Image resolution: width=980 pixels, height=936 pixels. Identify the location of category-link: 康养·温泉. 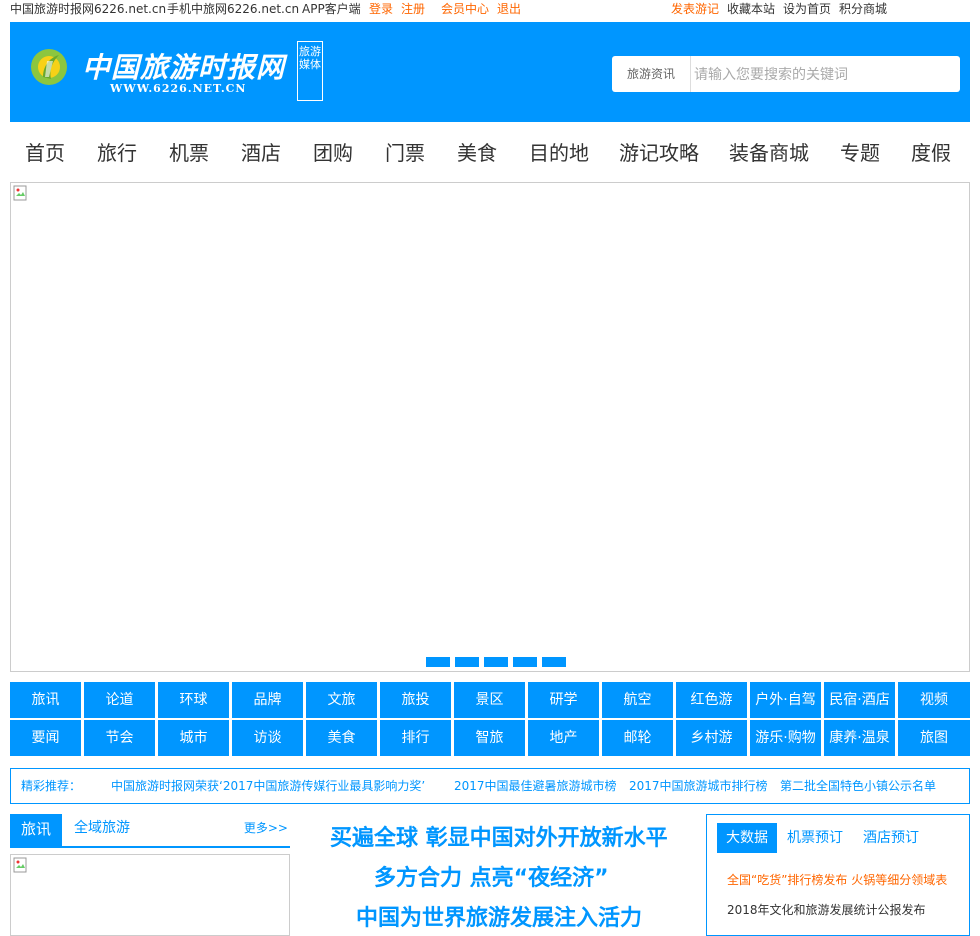
(859, 738).